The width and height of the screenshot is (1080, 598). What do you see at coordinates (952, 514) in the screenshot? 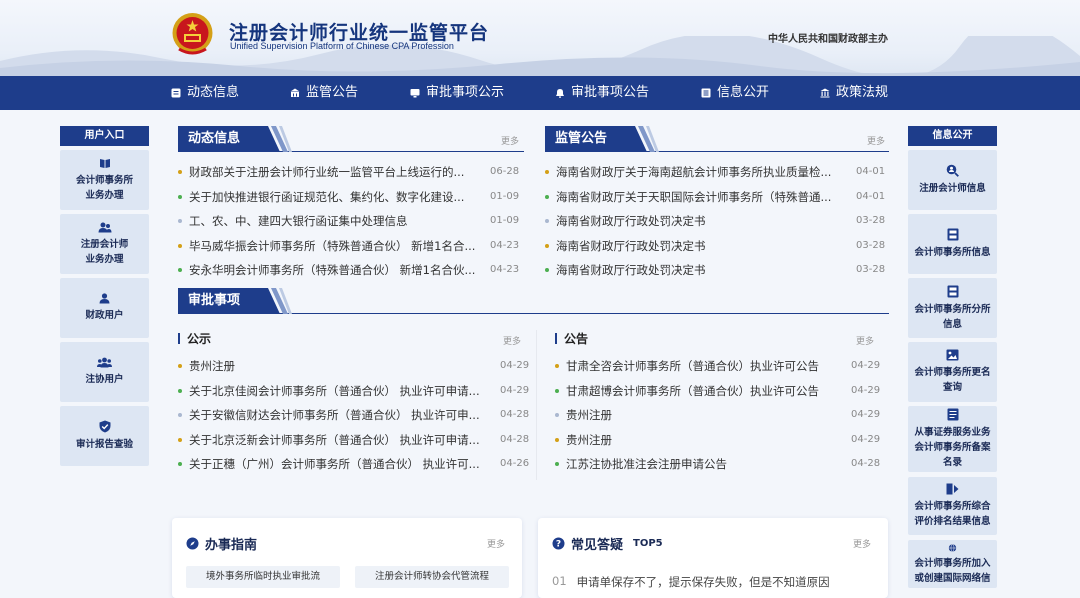
I see `sidebar-item-label: 会计师事务所综合 评价排名结果信息` at bounding box center [952, 514].